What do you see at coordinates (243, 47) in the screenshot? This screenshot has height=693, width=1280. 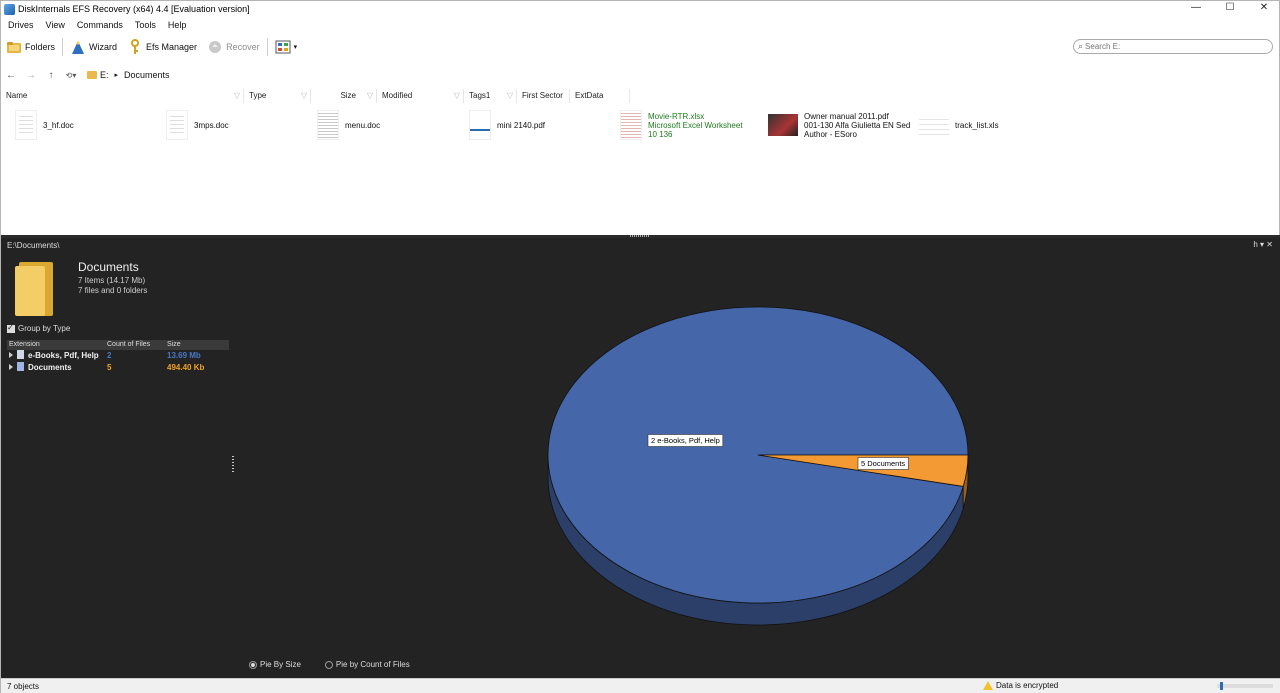 I see `recover-label: Recover` at bounding box center [243, 47].